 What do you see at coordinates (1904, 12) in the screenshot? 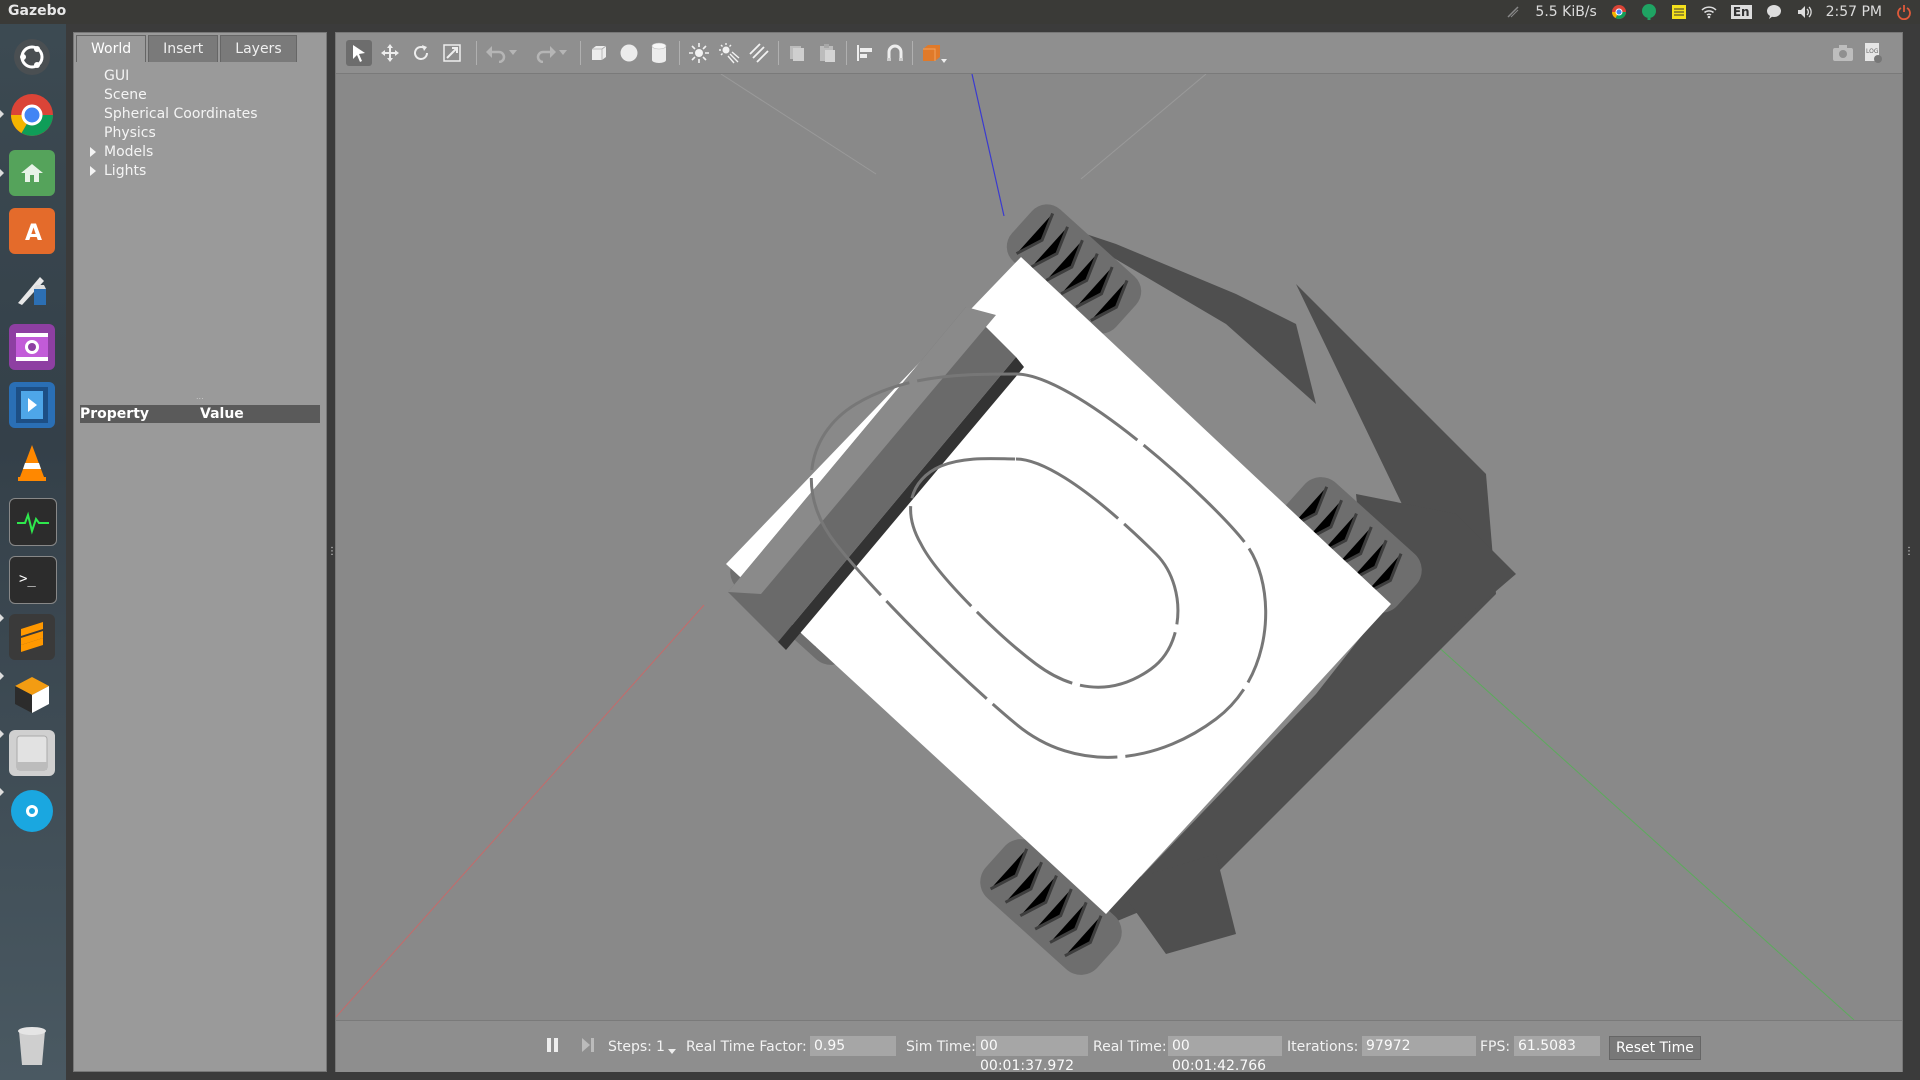
I see `power-icon` at bounding box center [1904, 12].